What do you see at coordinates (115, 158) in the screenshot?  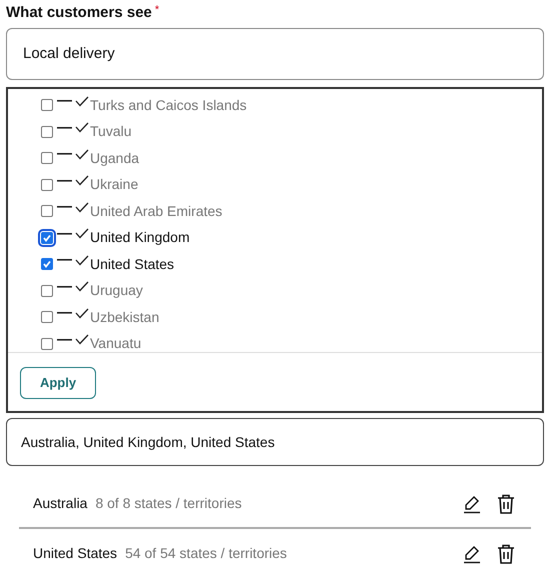 I see `country-name: Uganda` at bounding box center [115, 158].